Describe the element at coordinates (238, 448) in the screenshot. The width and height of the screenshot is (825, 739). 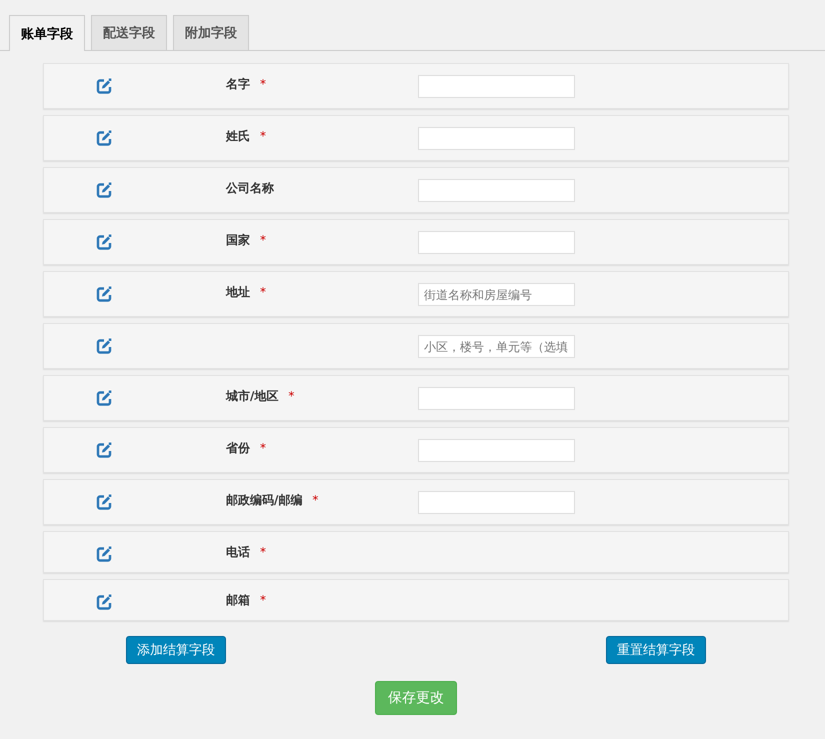
I see `field-label: 省份` at that location.